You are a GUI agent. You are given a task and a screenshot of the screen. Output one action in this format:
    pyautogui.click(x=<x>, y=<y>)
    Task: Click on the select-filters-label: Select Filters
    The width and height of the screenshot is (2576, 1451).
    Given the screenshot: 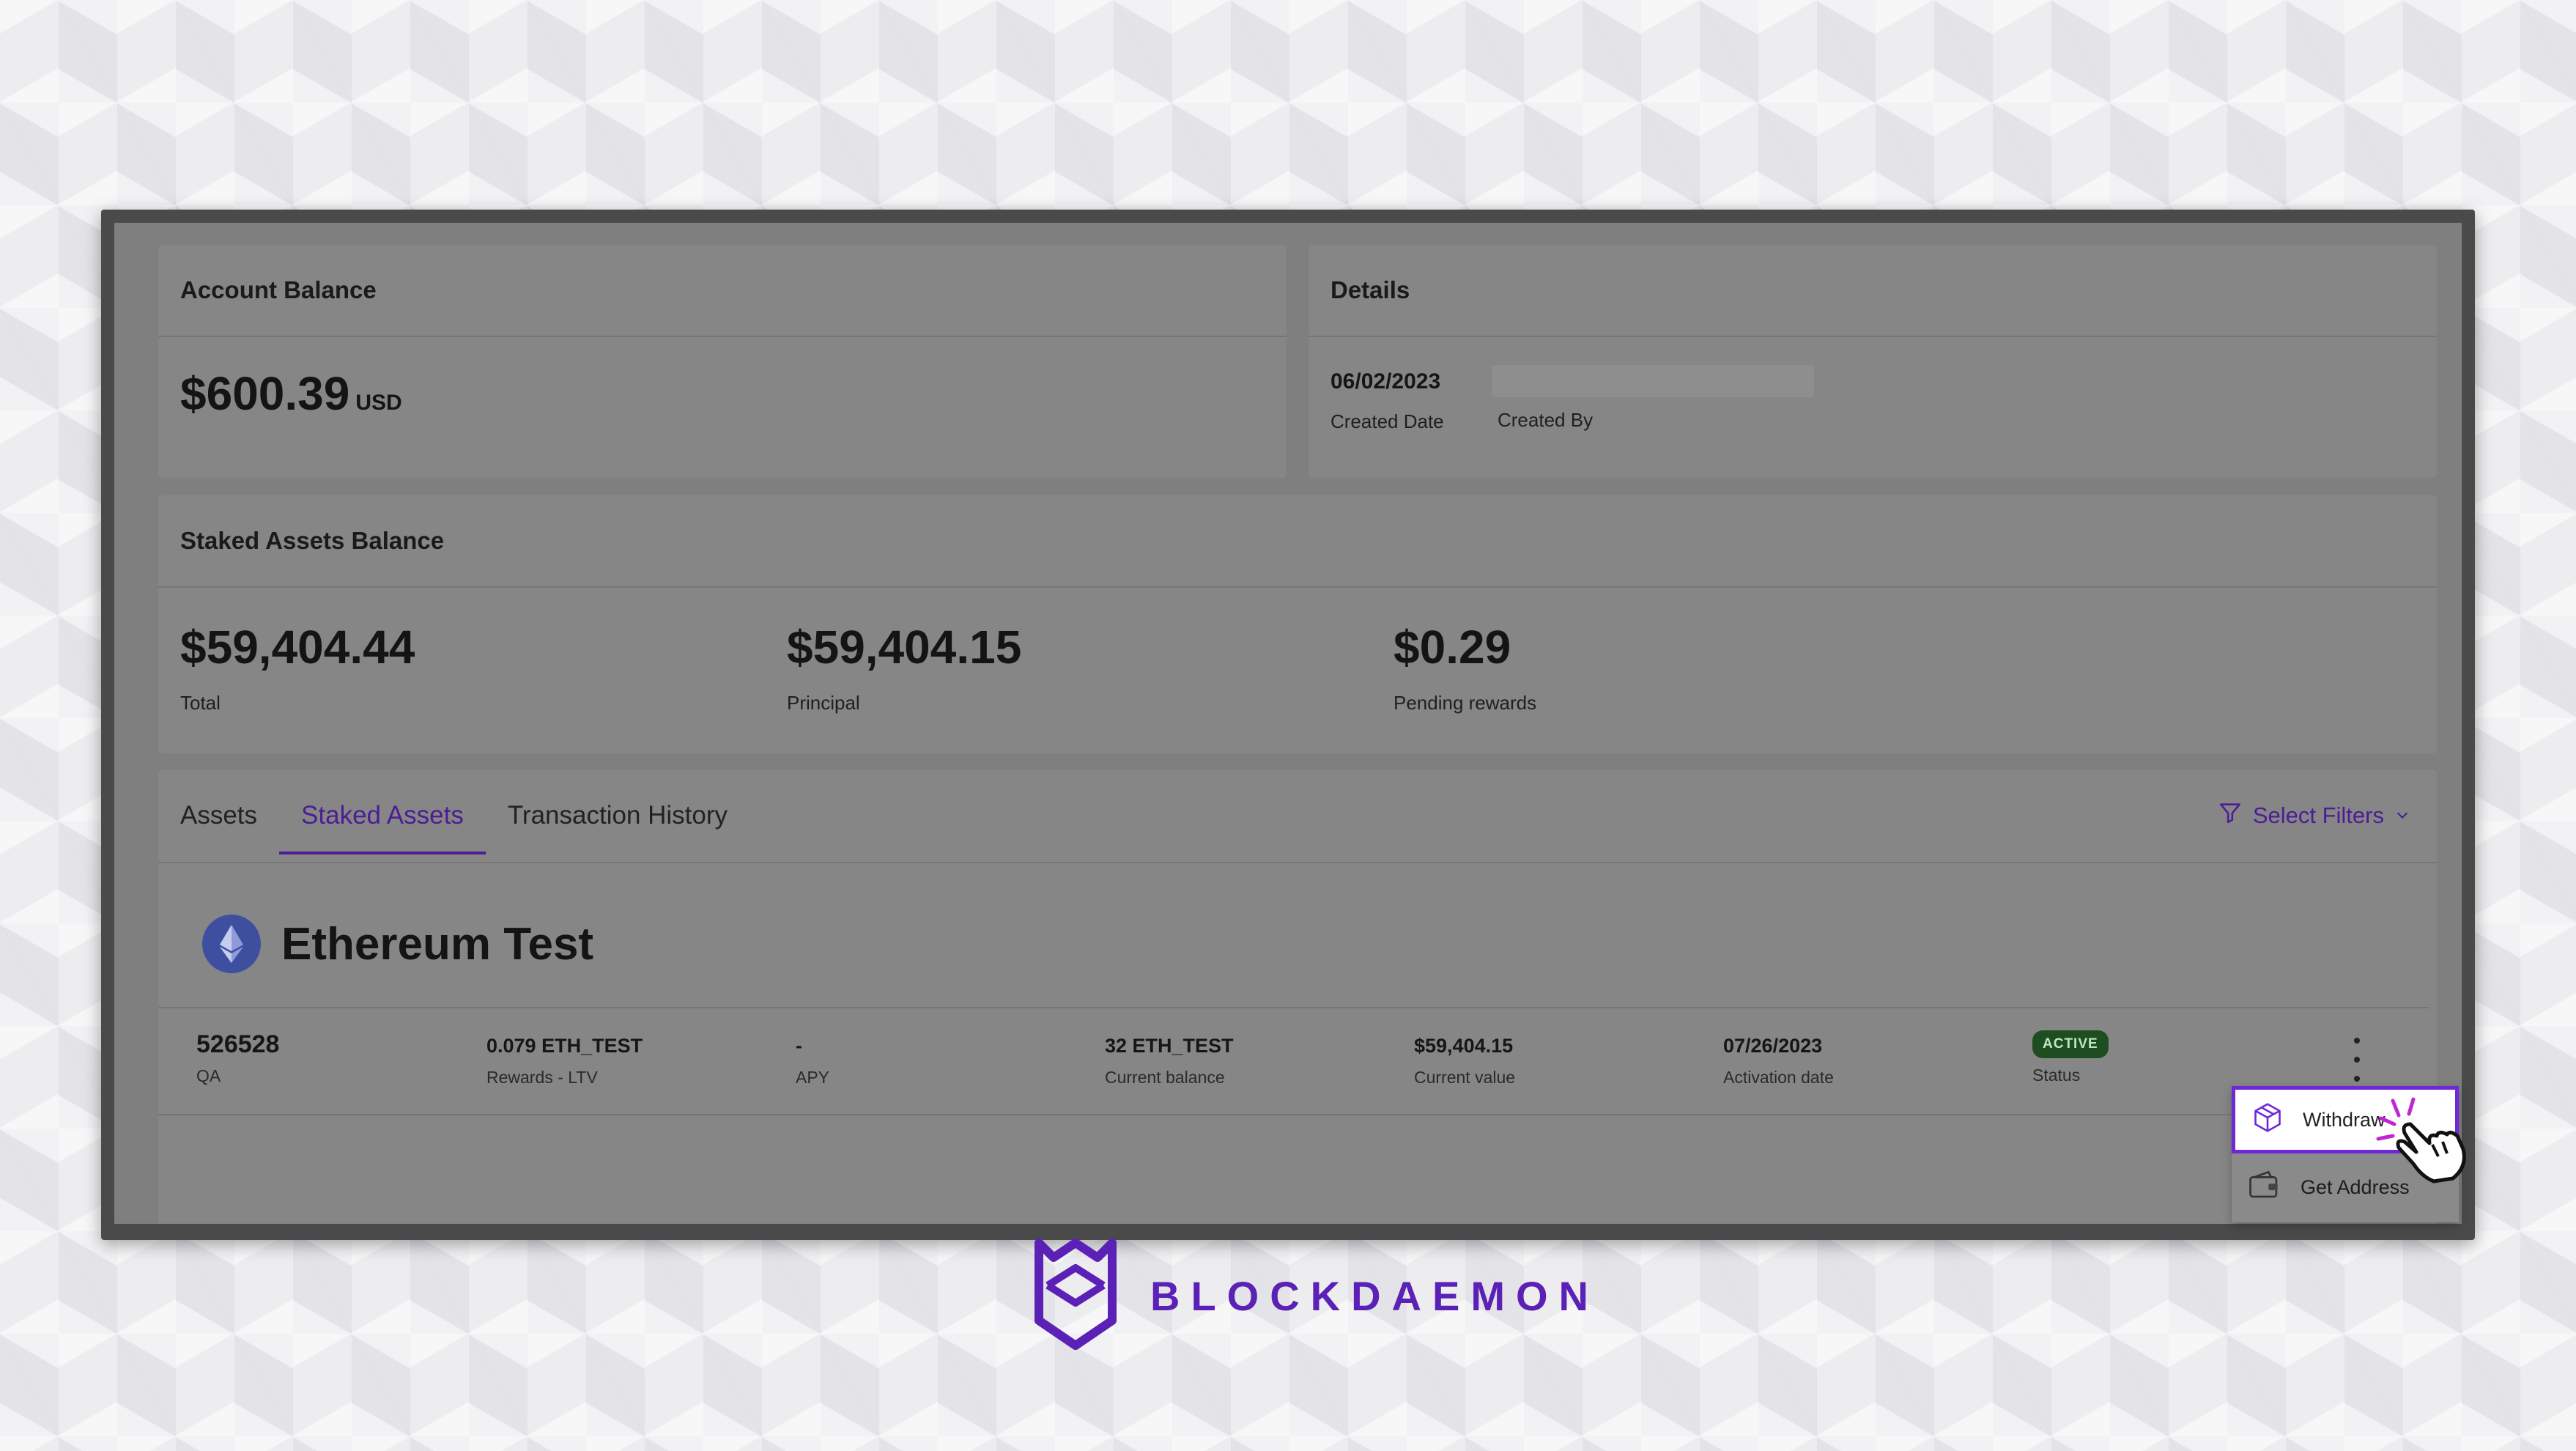 What is the action you would take?
    pyautogui.click(x=2318, y=815)
    